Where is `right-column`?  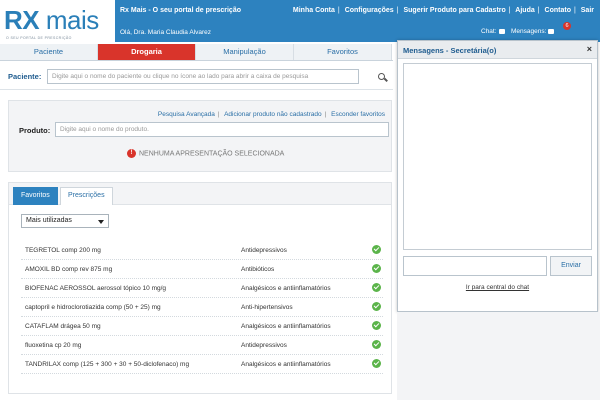
right-column is located at coordinates (498, 356).